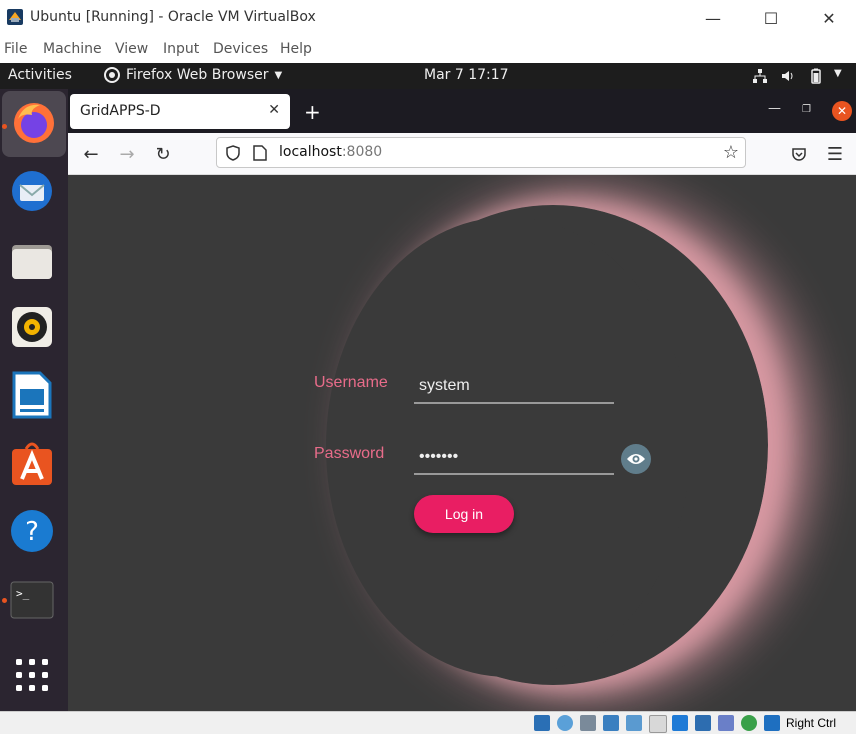 This screenshot has width=856, height=734. I want to click on usb-icon, so click(634, 723).